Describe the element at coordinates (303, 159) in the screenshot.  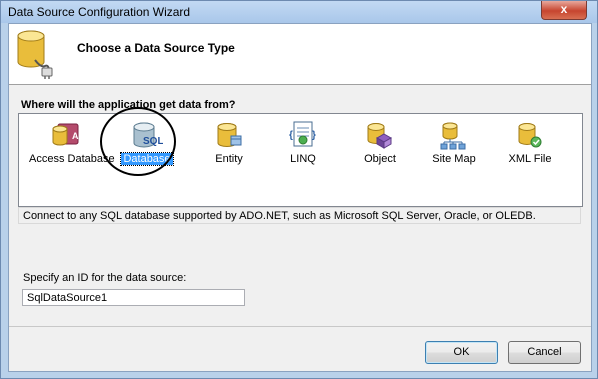
I see `list-item-label: LINQ` at that location.